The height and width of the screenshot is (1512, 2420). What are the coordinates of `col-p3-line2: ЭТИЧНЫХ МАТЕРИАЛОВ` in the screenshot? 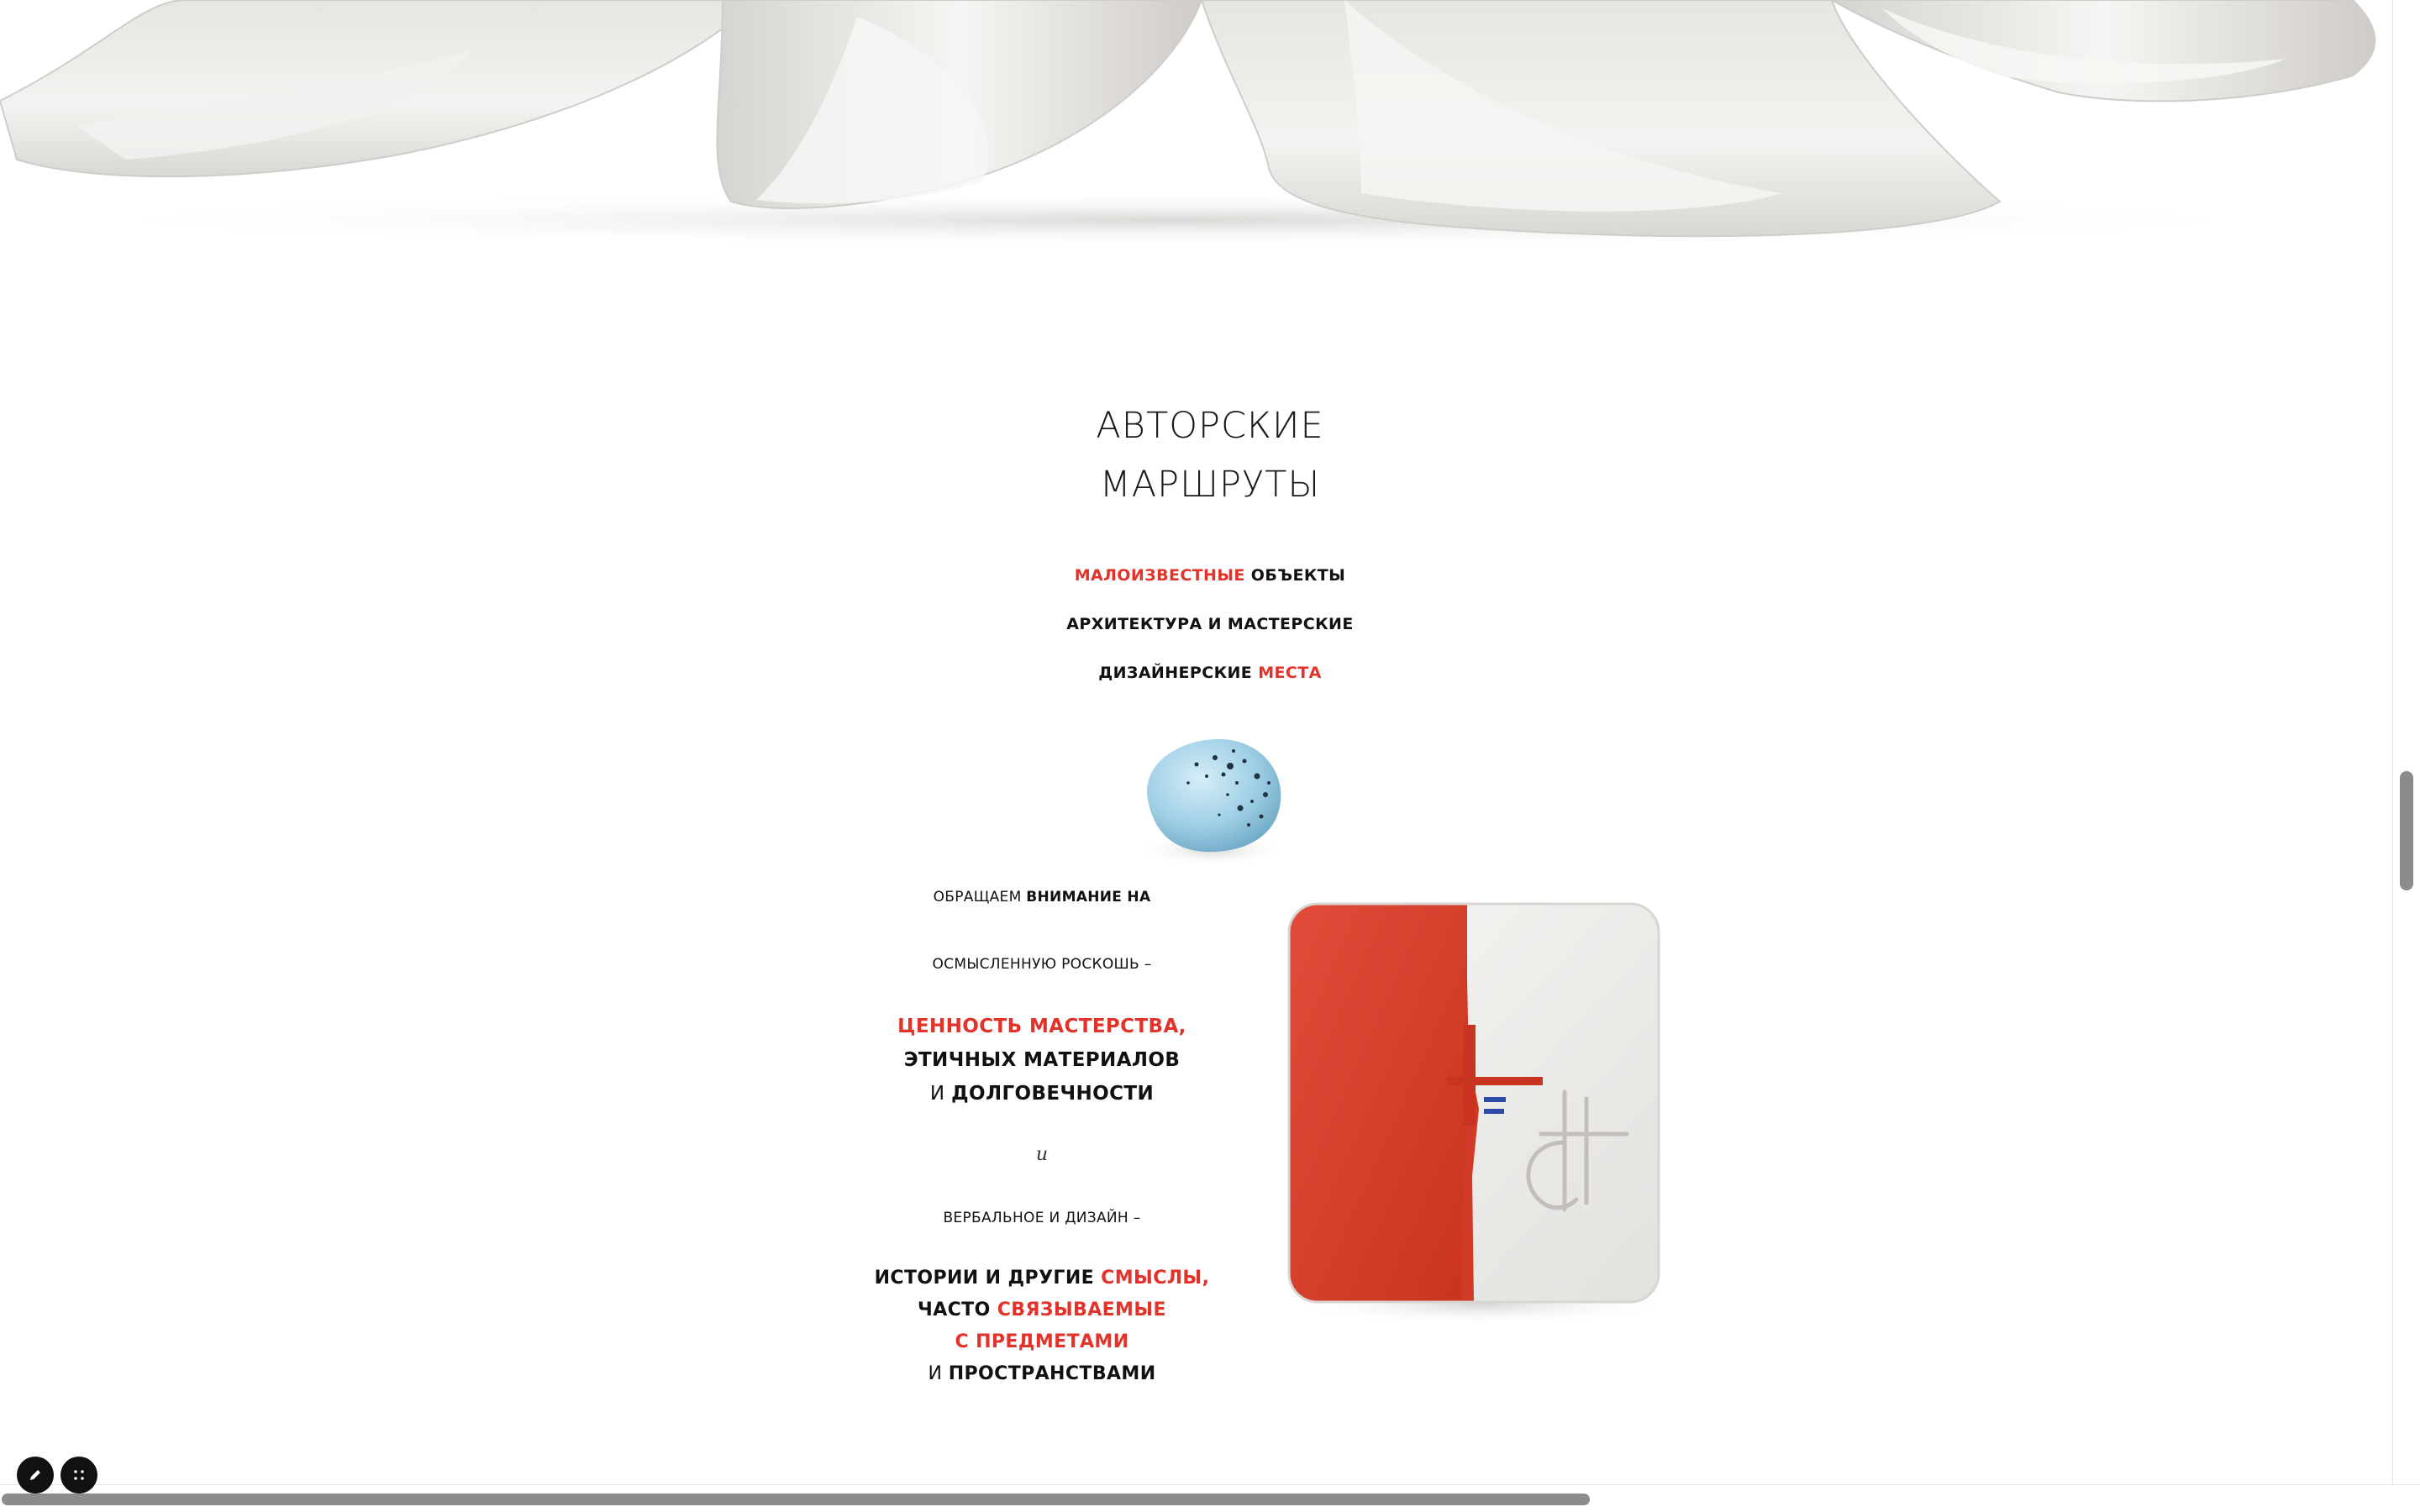 It's located at (1042, 1060).